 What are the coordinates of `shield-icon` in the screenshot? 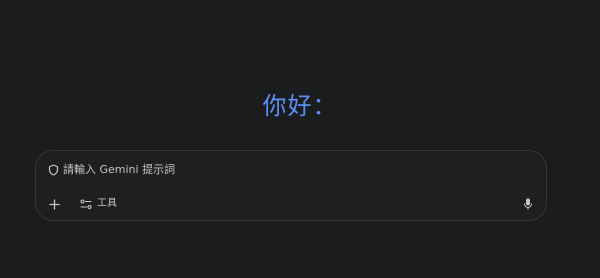 It's located at (53, 170).